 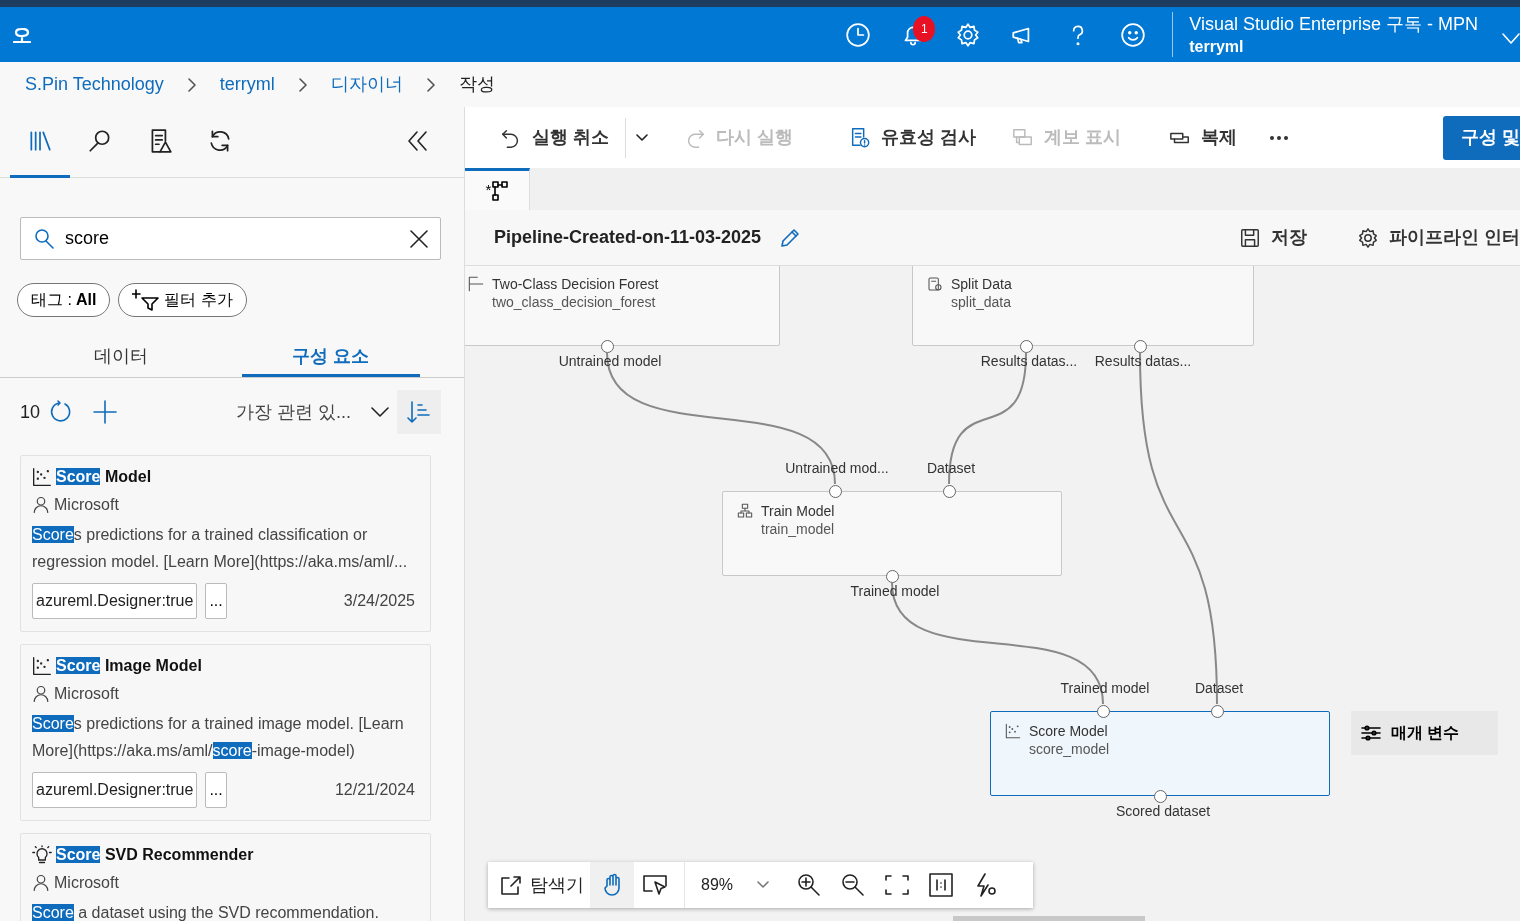 I want to click on data-split-icon, so click(x=935, y=284).